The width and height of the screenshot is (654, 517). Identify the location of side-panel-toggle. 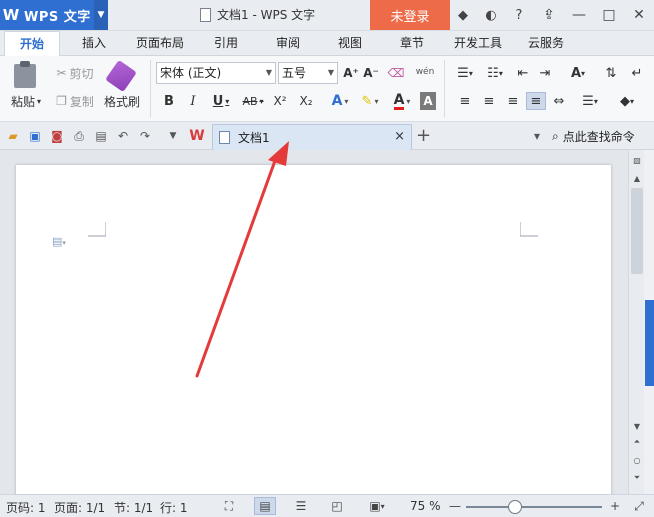
(649, 343).